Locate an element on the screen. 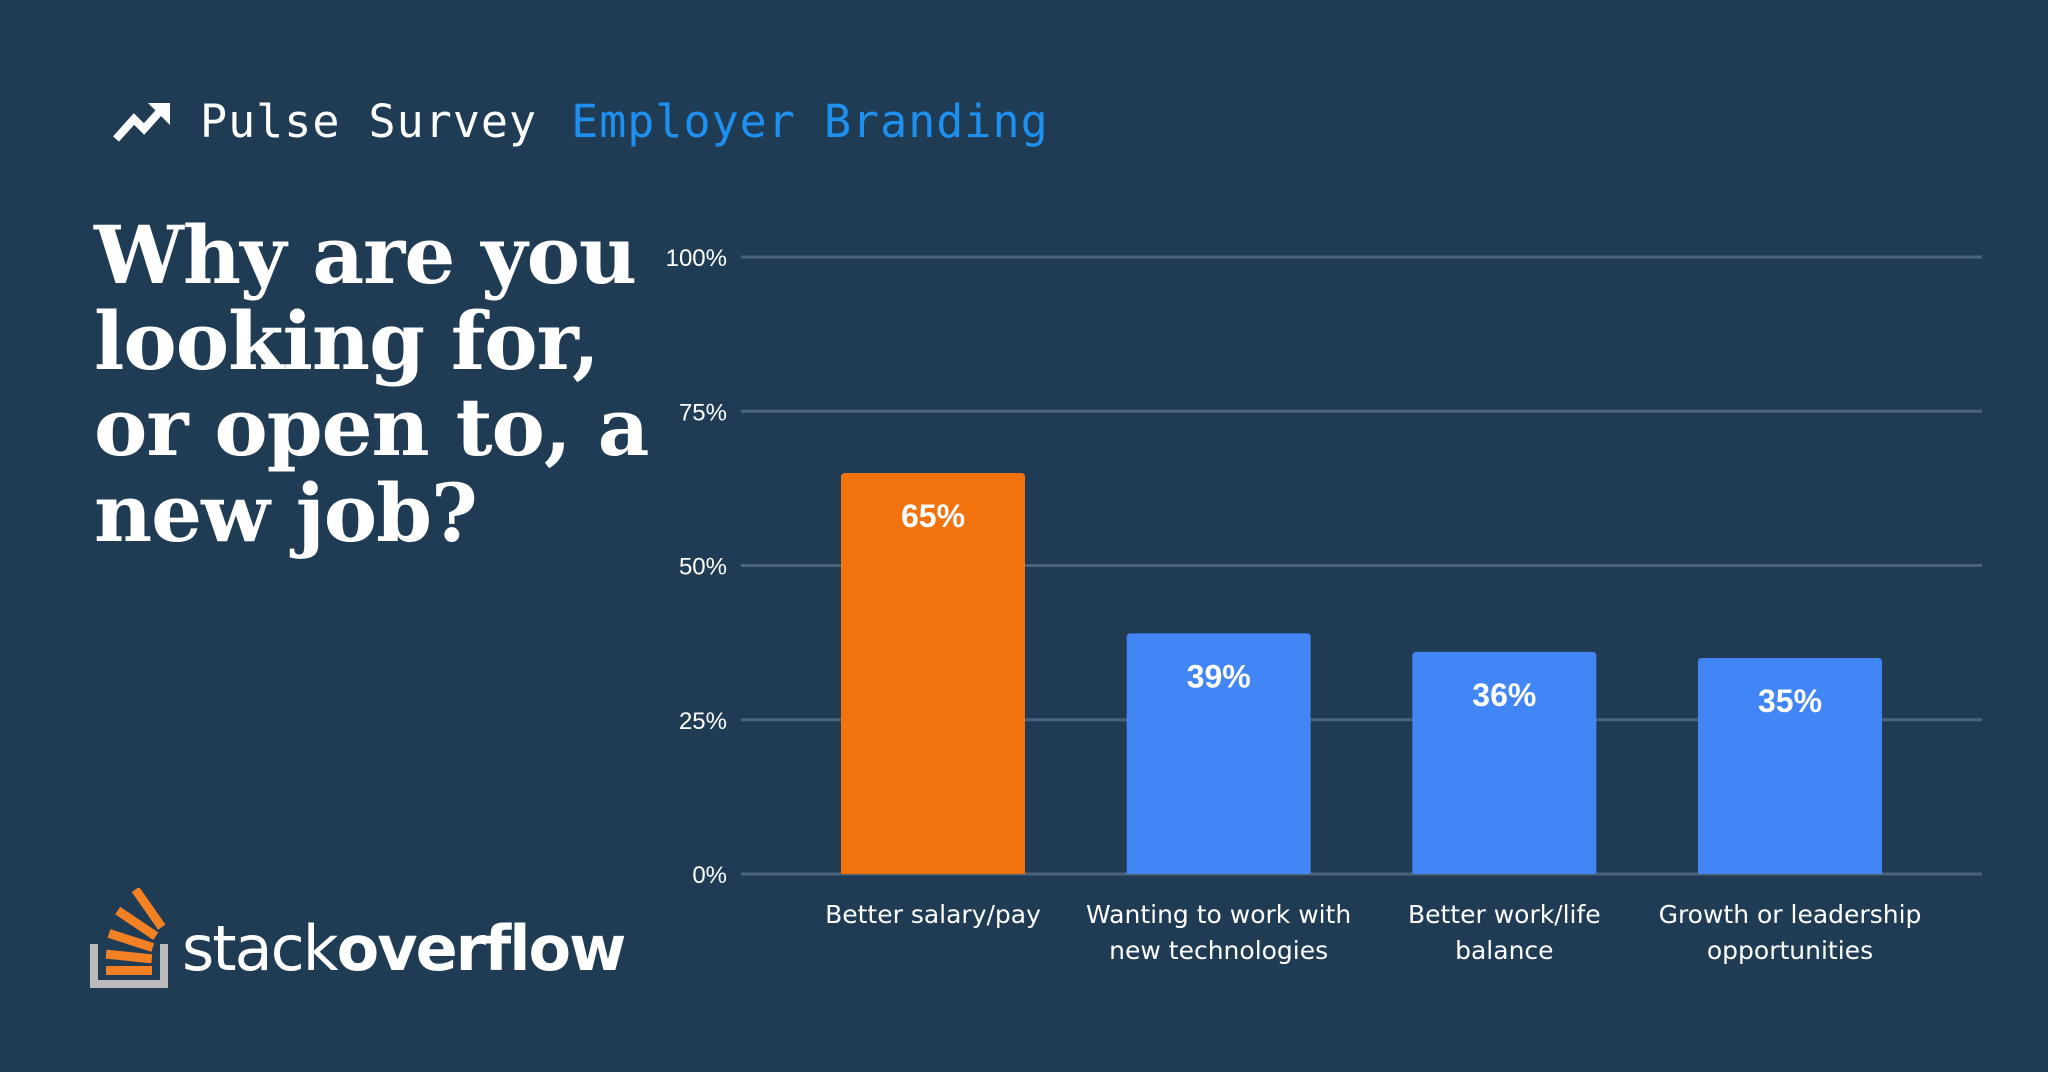 The height and width of the screenshot is (1072, 2048). bar-data-label: 35% is located at coordinates (1790, 701).